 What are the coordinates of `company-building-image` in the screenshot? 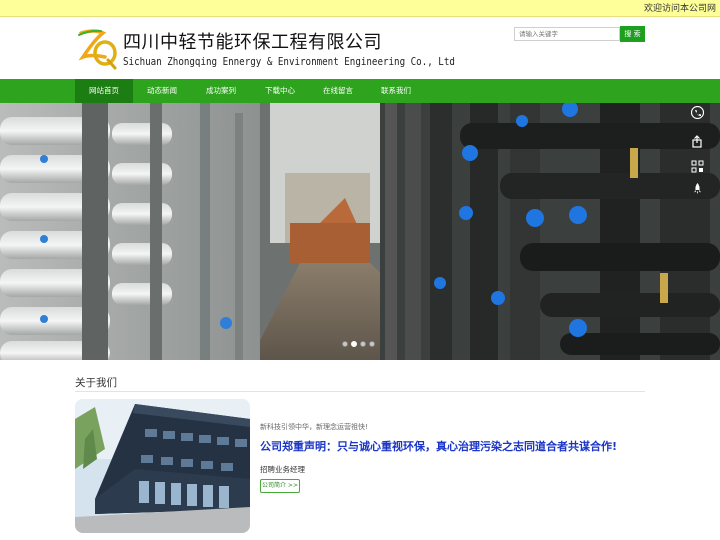 It's located at (162, 466).